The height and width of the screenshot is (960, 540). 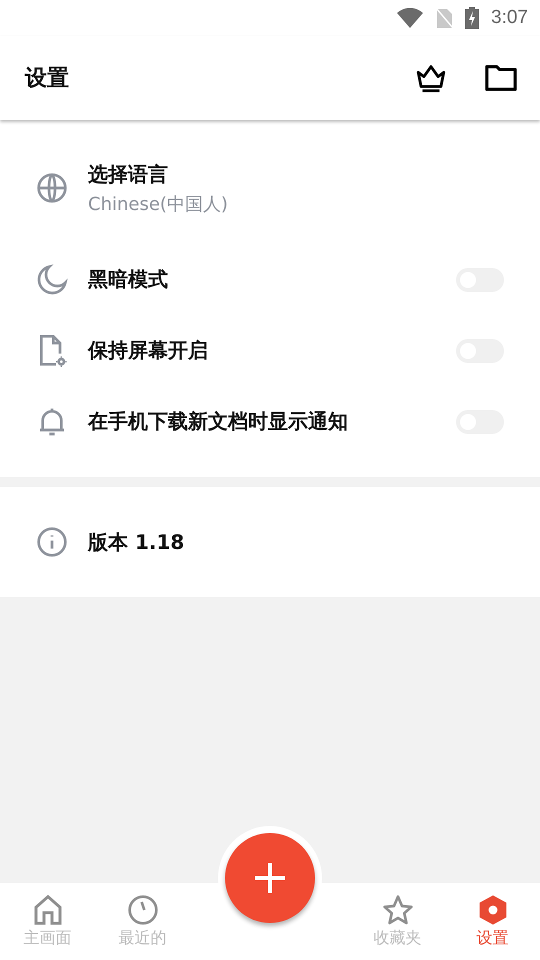 I want to click on star-icon, so click(x=398, y=910).